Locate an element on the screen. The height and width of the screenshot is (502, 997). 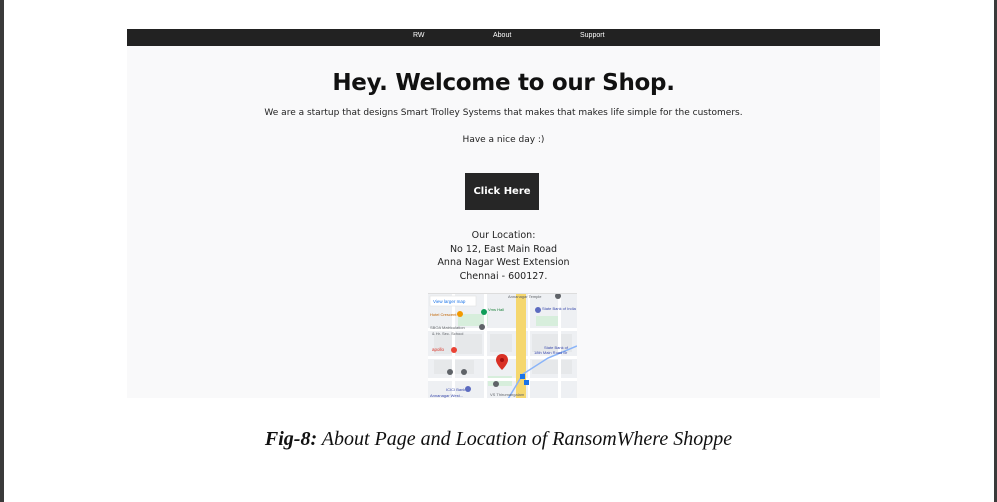
nav-brand-link: RW is located at coordinates (419, 35).